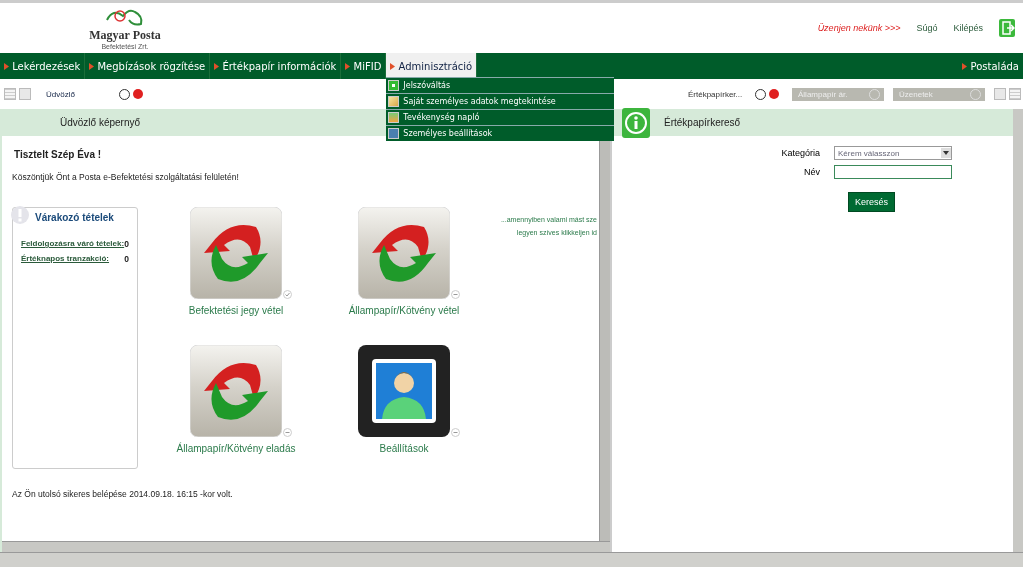 This screenshot has width=1023, height=567. I want to click on name-input-field, so click(893, 172).